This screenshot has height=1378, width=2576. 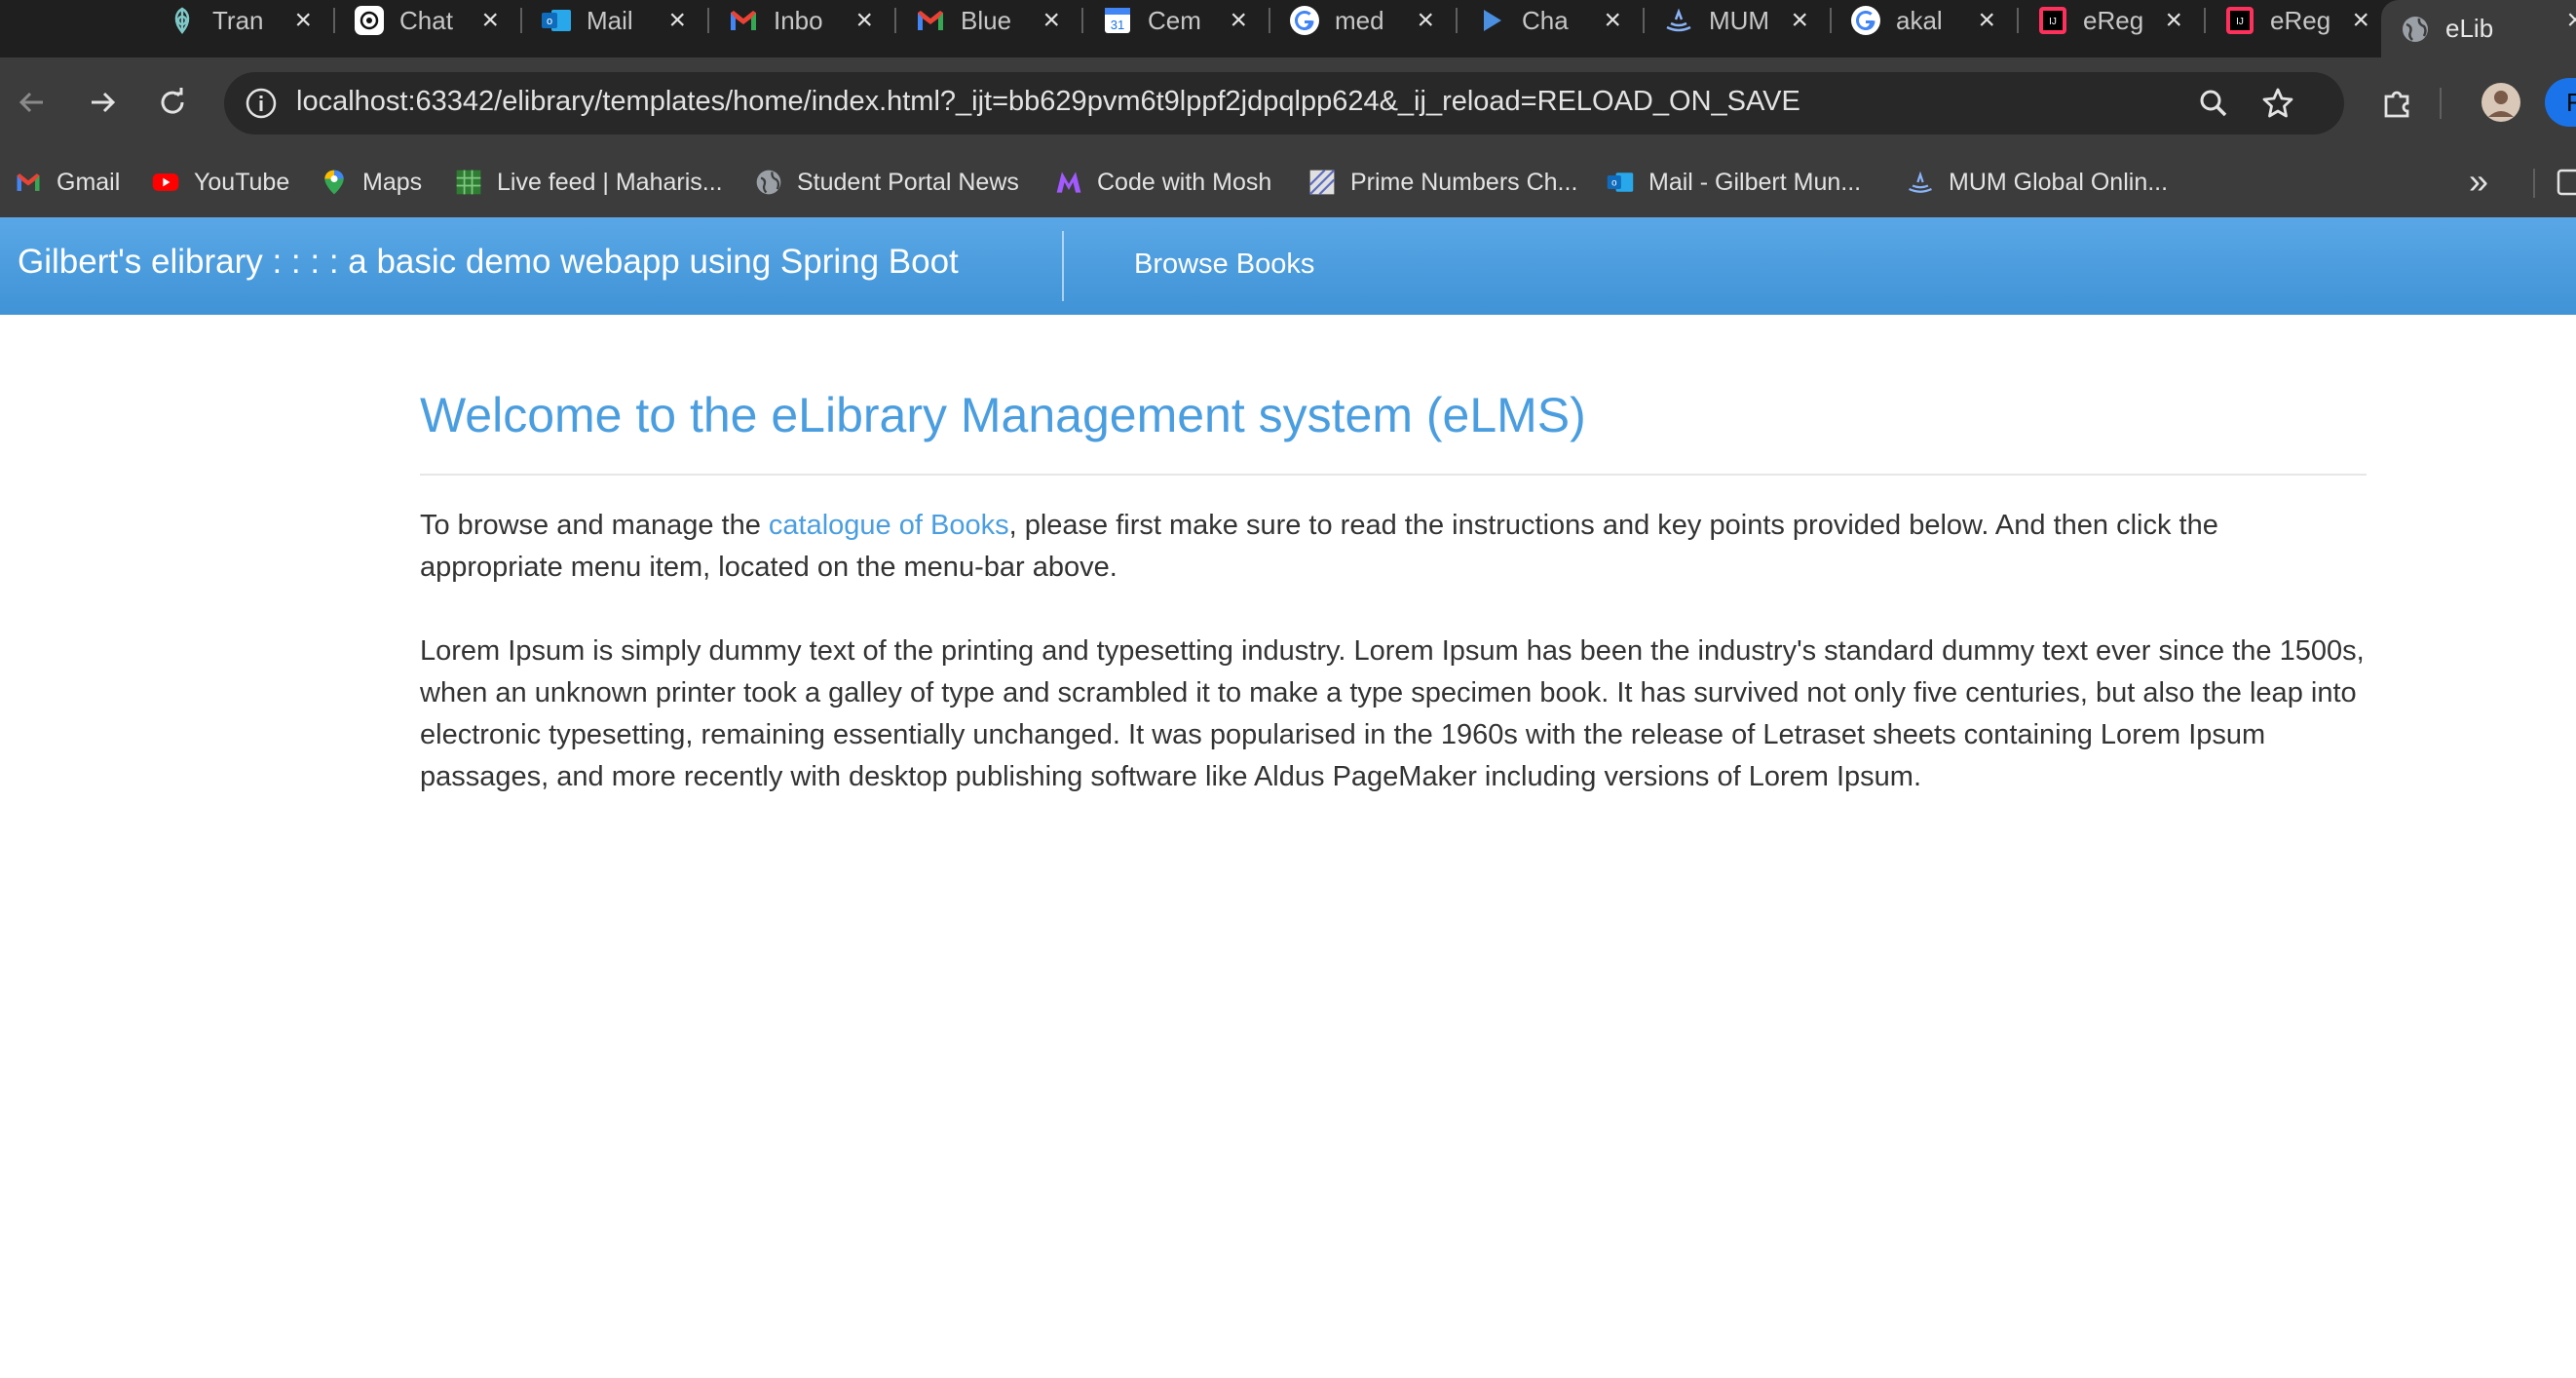 I want to click on browser-tab: MUM ×, so click(x=1737, y=20).